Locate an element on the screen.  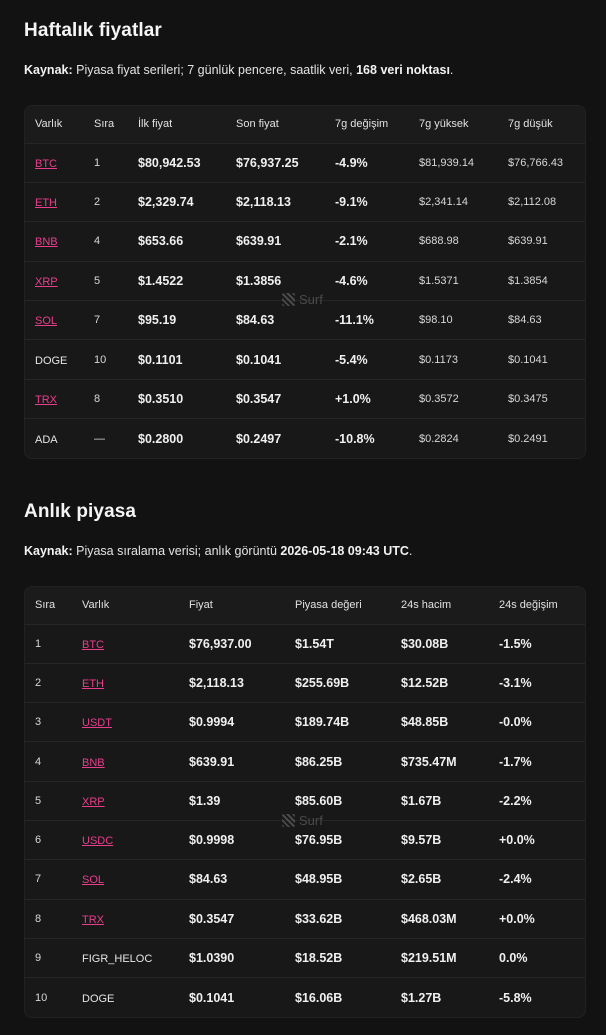
cell-high: $0.3572 is located at coordinates (453, 398).